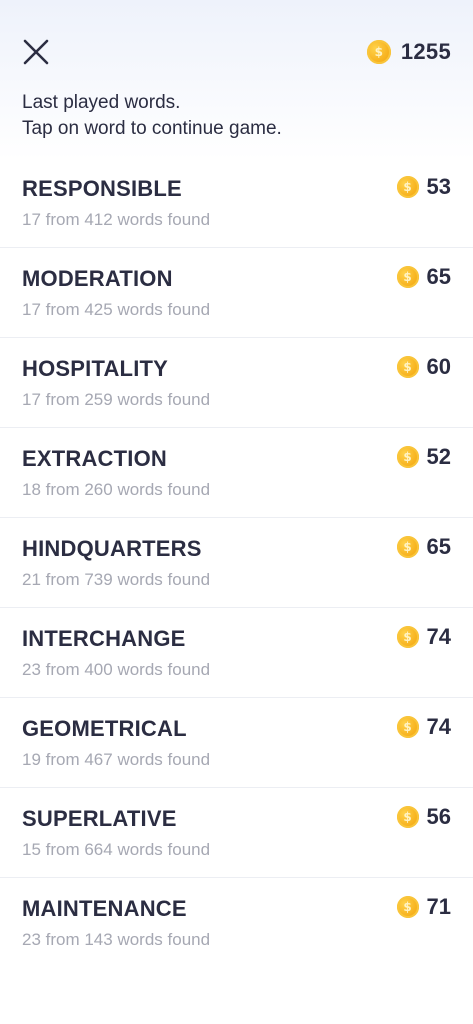 Image resolution: width=473 pixels, height=1024 pixels. I want to click on close-button, so click(36, 52).